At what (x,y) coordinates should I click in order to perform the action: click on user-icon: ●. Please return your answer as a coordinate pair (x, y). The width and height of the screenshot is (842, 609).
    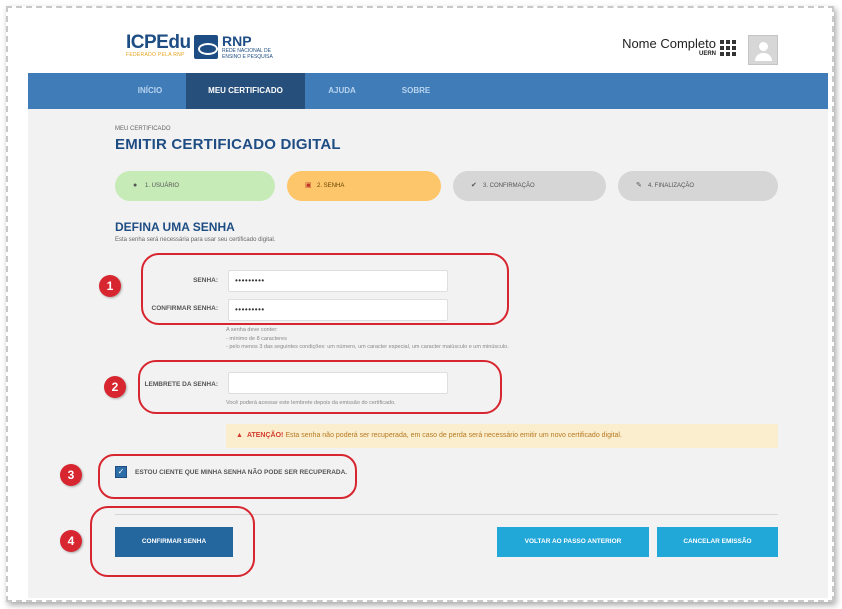
    Looking at the image, I should click on (135, 185).